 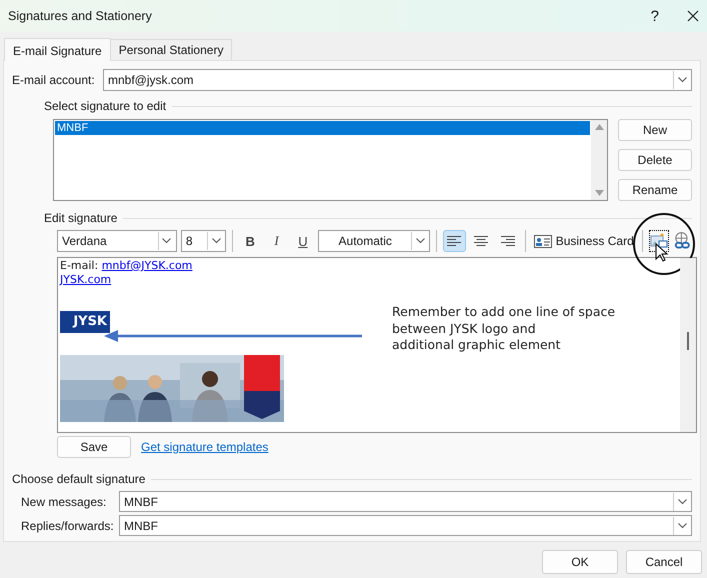 I want to click on hyperlink-icon, so click(x=682, y=241).